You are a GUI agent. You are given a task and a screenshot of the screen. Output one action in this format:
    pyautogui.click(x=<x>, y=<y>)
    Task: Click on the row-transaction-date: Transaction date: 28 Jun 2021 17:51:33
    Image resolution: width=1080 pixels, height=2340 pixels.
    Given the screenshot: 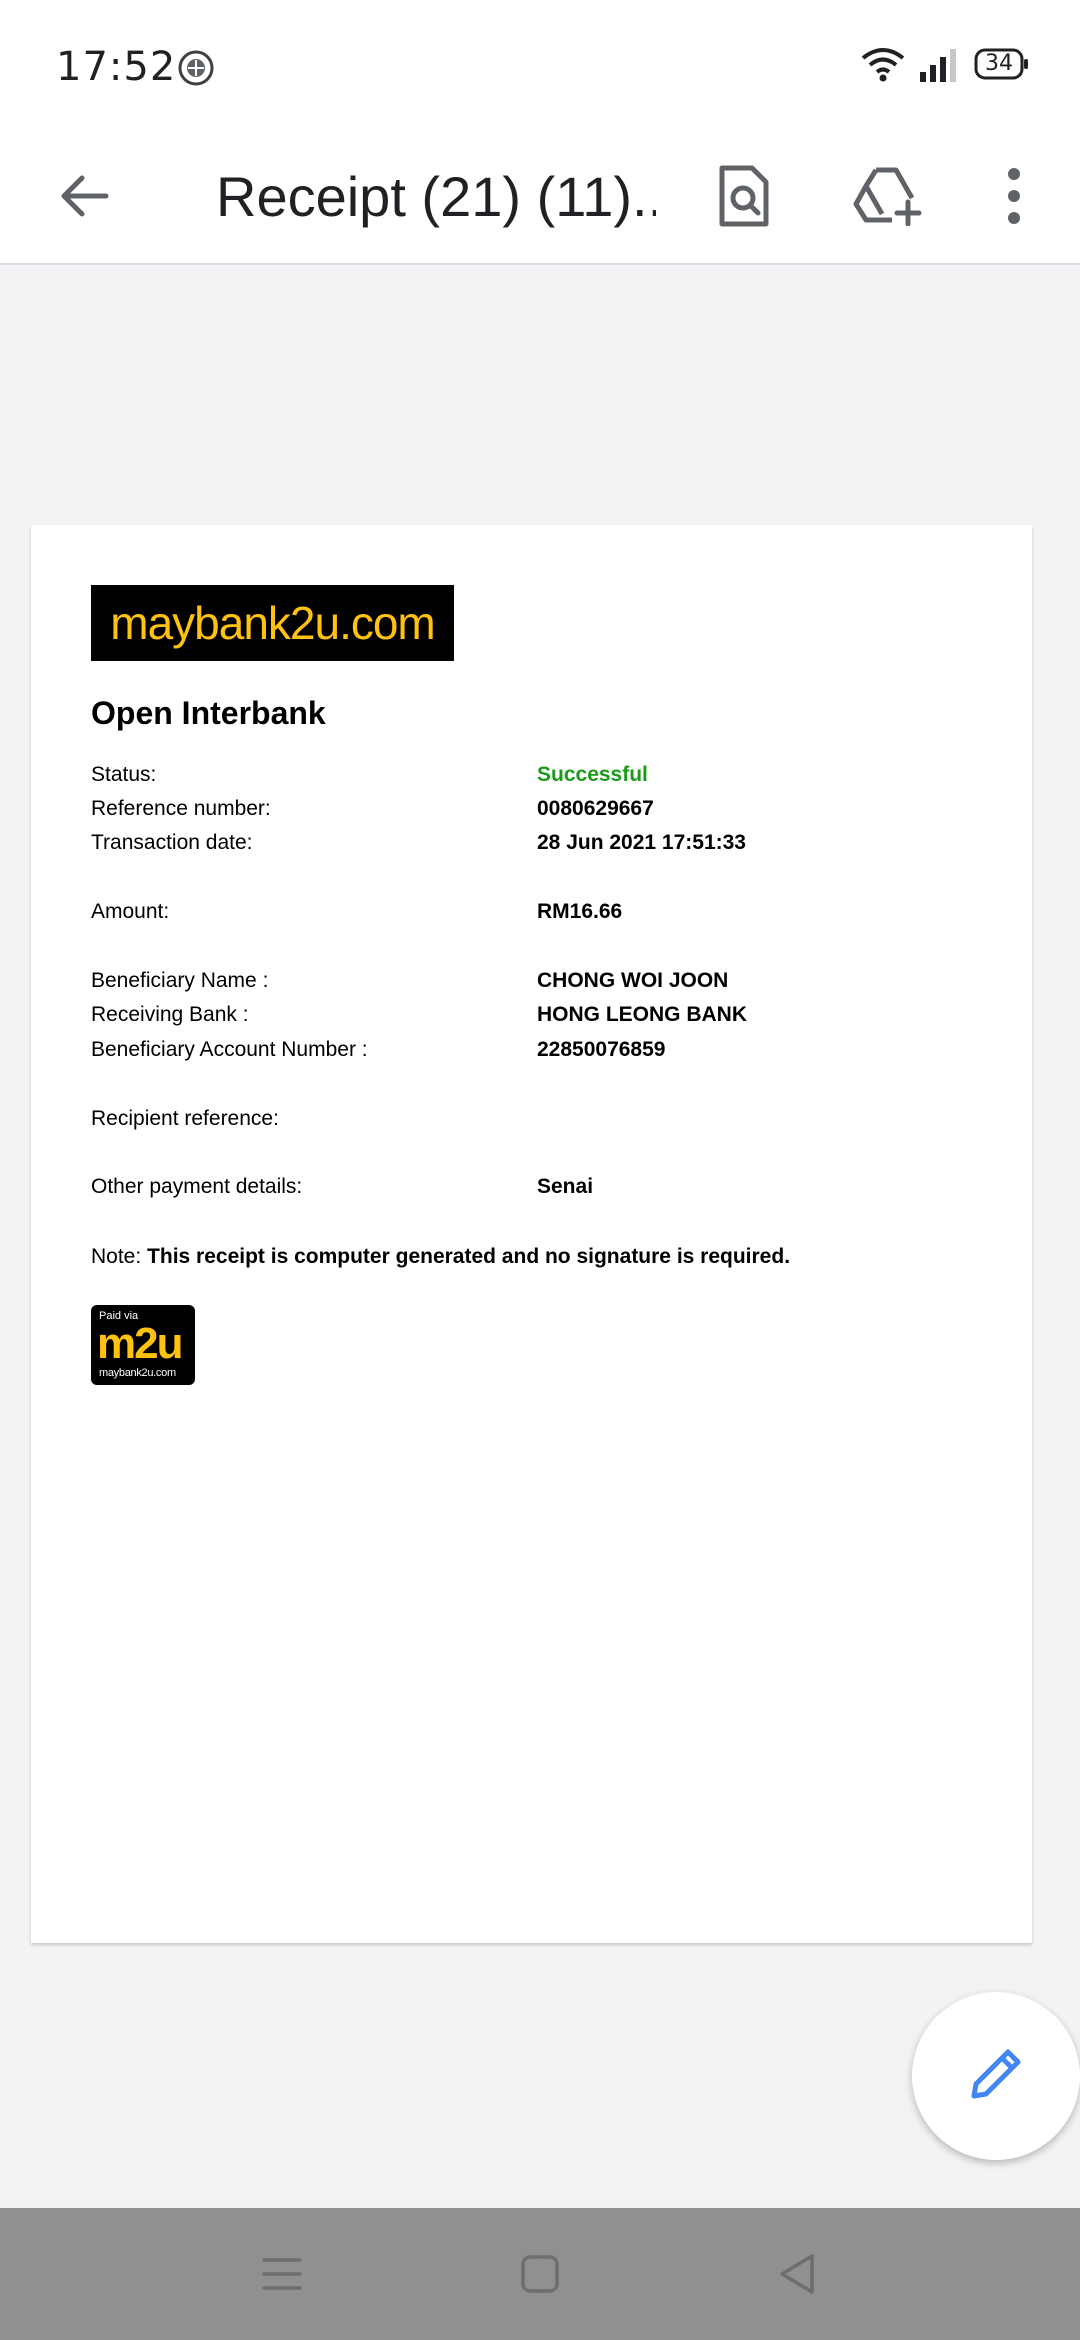 What is the action you would take?
    pyautogui.click(x=541, y=848)
    